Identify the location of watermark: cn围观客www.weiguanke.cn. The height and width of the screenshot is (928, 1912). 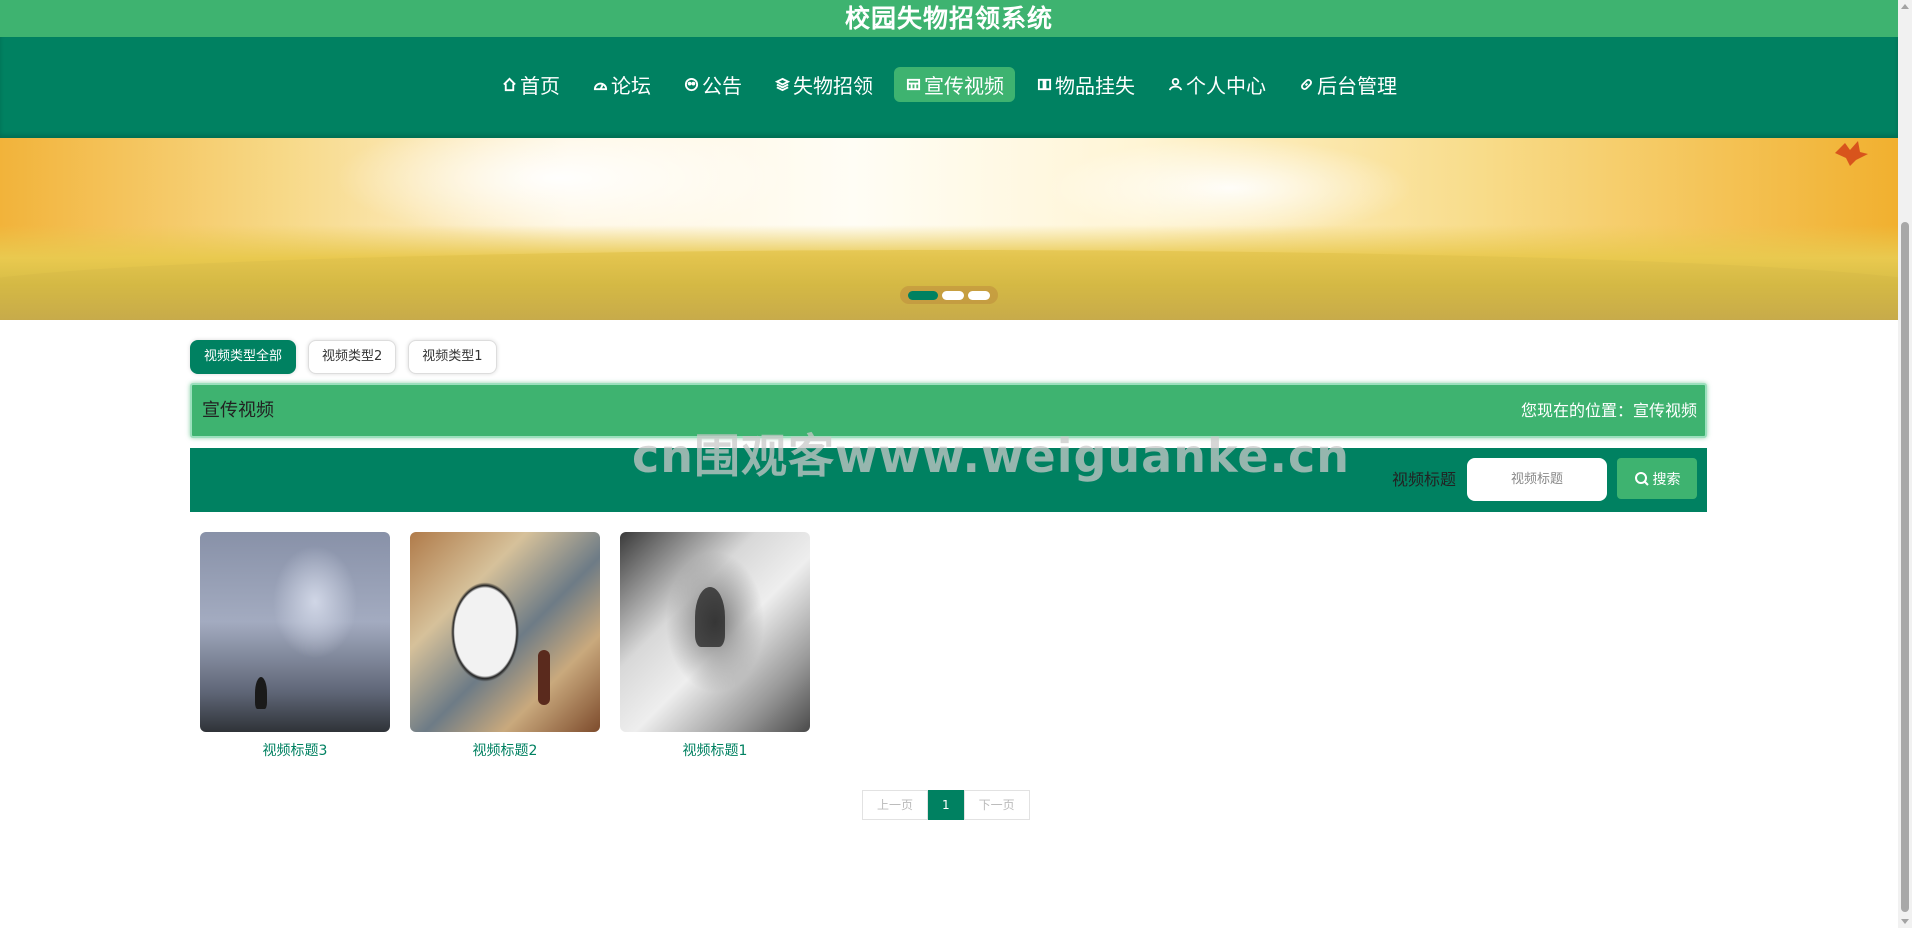
(991, 456).